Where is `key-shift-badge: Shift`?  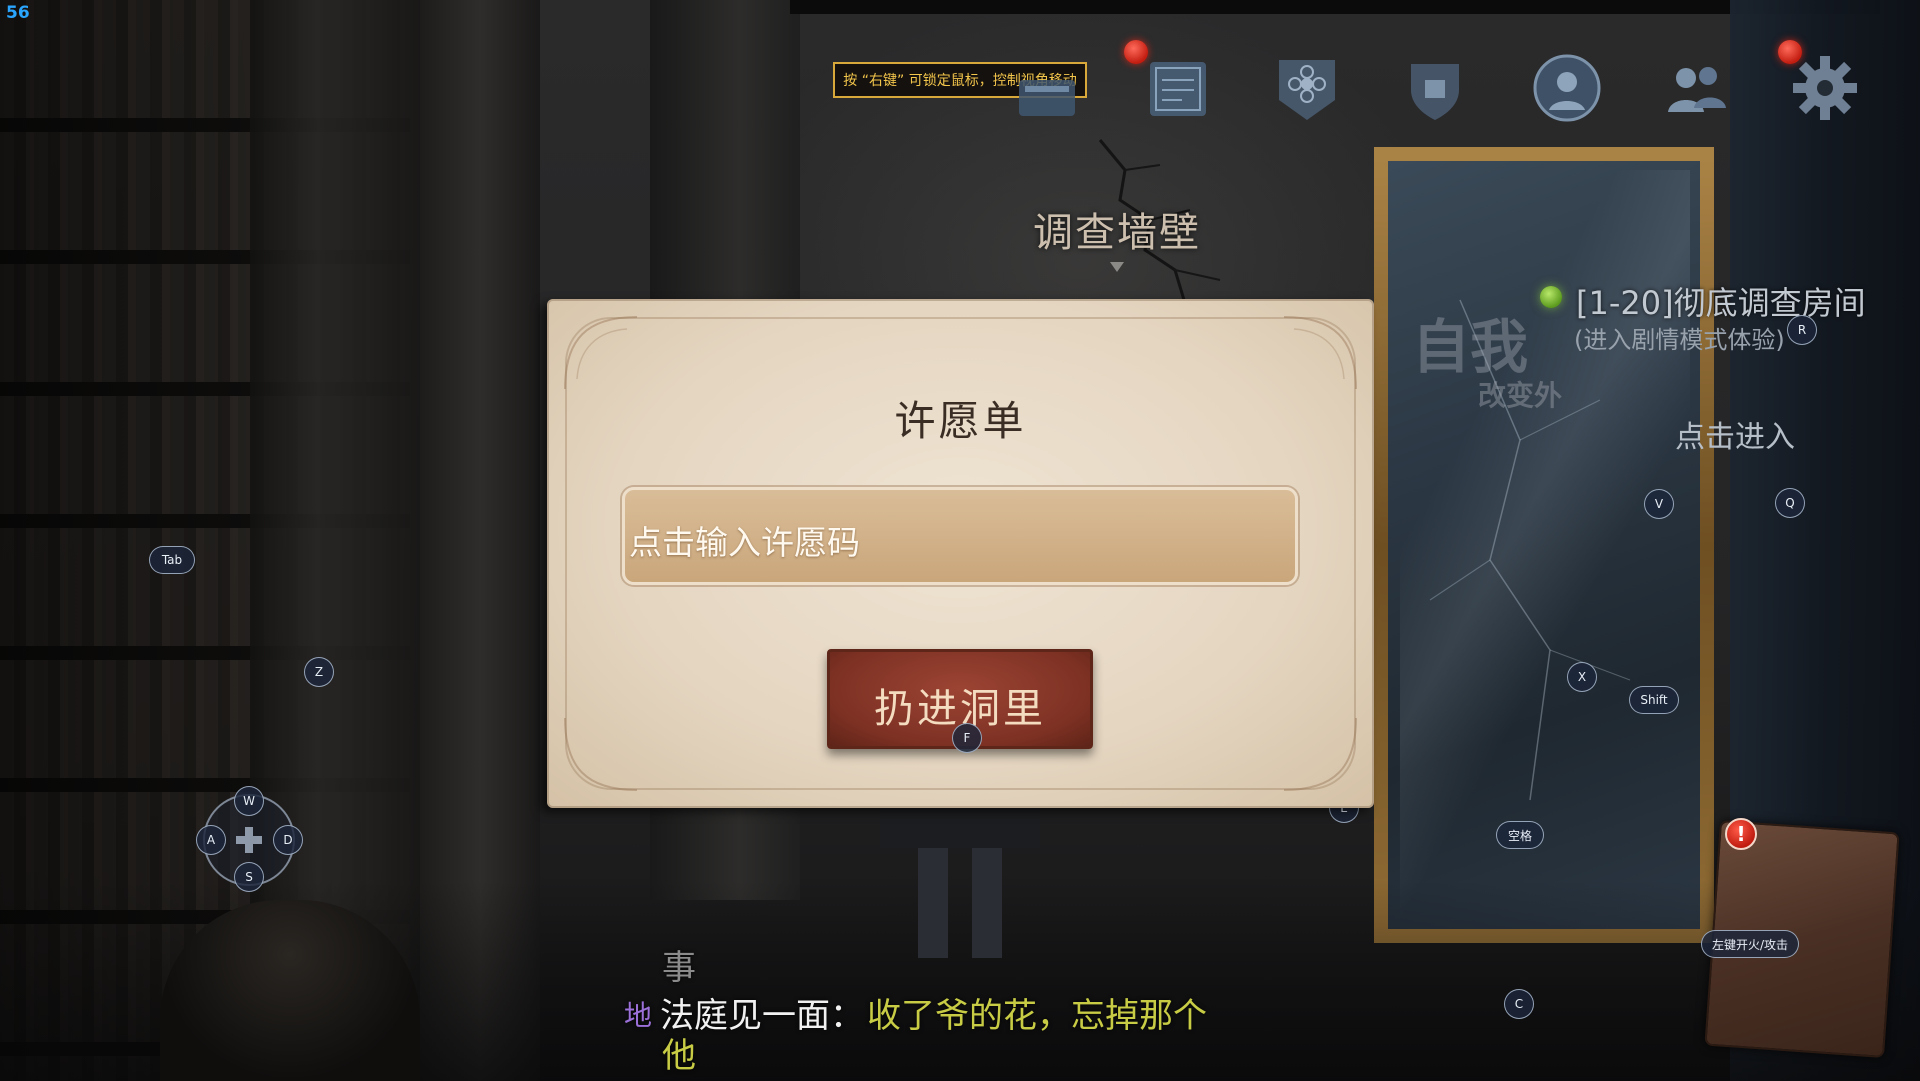
key-shift-badge: Shift is located at coordinates (1654, 700).